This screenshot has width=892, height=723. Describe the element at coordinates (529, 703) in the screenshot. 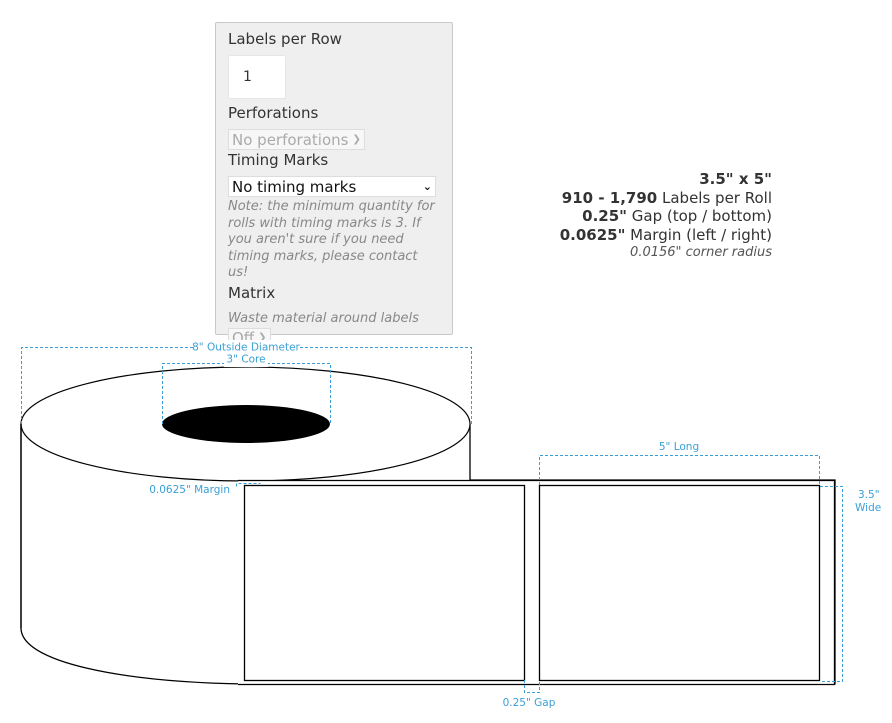

I see `gap-label: 0.25" Gap` at that location.